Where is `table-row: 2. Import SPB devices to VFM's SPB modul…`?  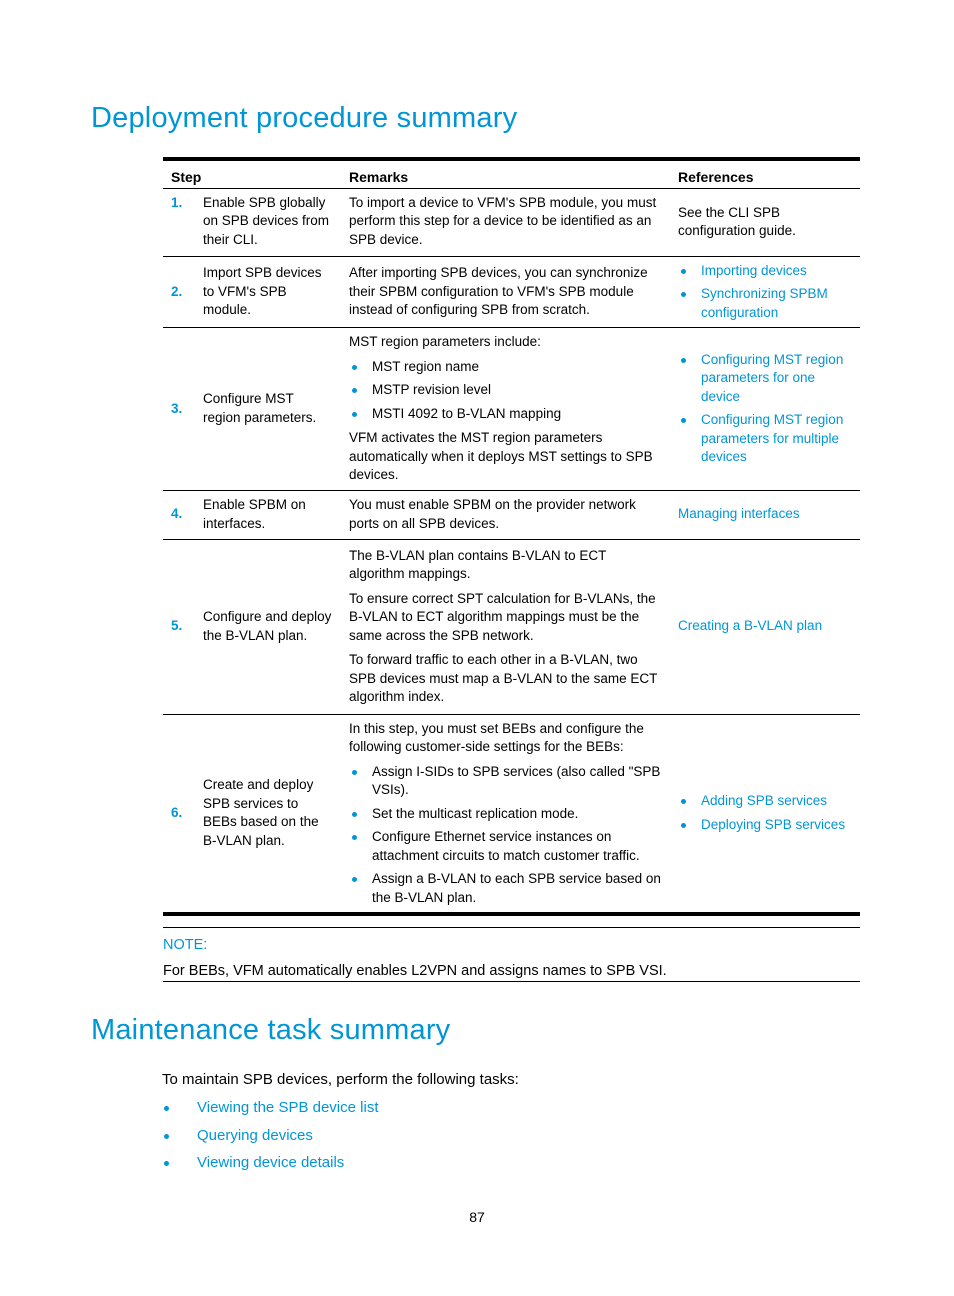
table-row: 2. Import SPB devices to VFM's SPB modul… is located at coordinates (511, 292).